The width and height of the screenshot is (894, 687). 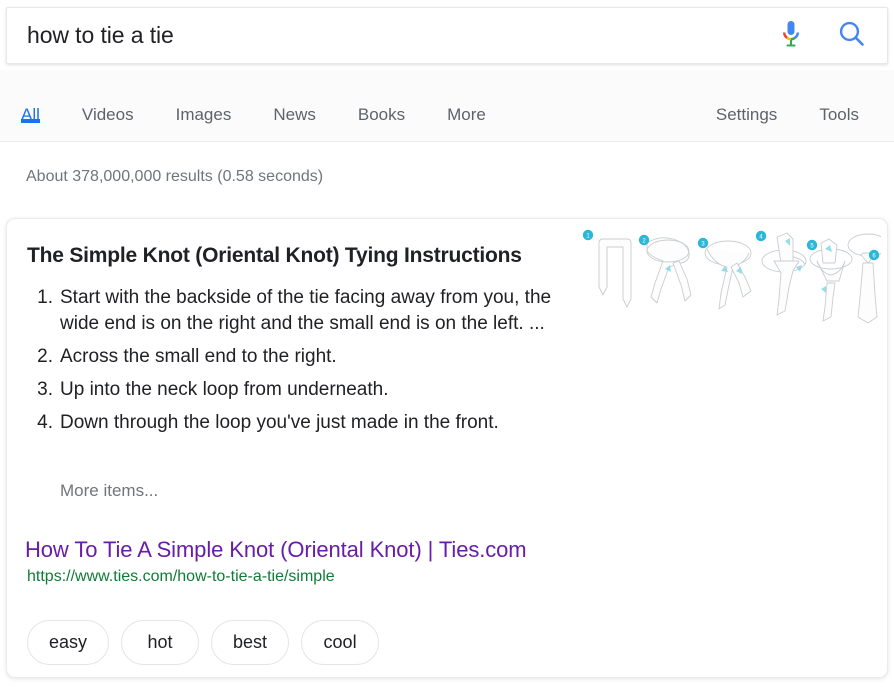 I want to click on tab-all: All, so click(x=30, y=96).